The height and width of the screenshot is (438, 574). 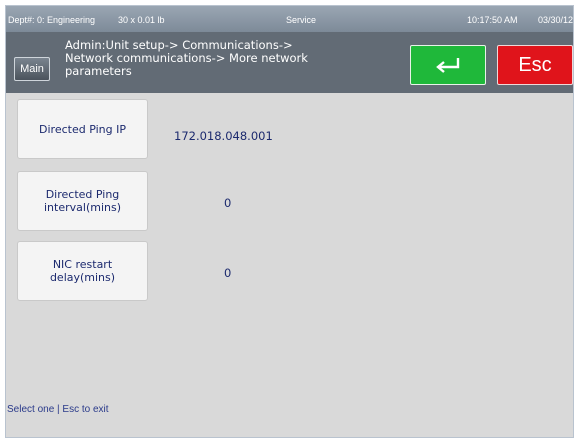 What do you see at coordinates (58, 409) in the screenshot?
I see `footer-hint: Select one | Esc to exit` at bounding box center [58, 409].